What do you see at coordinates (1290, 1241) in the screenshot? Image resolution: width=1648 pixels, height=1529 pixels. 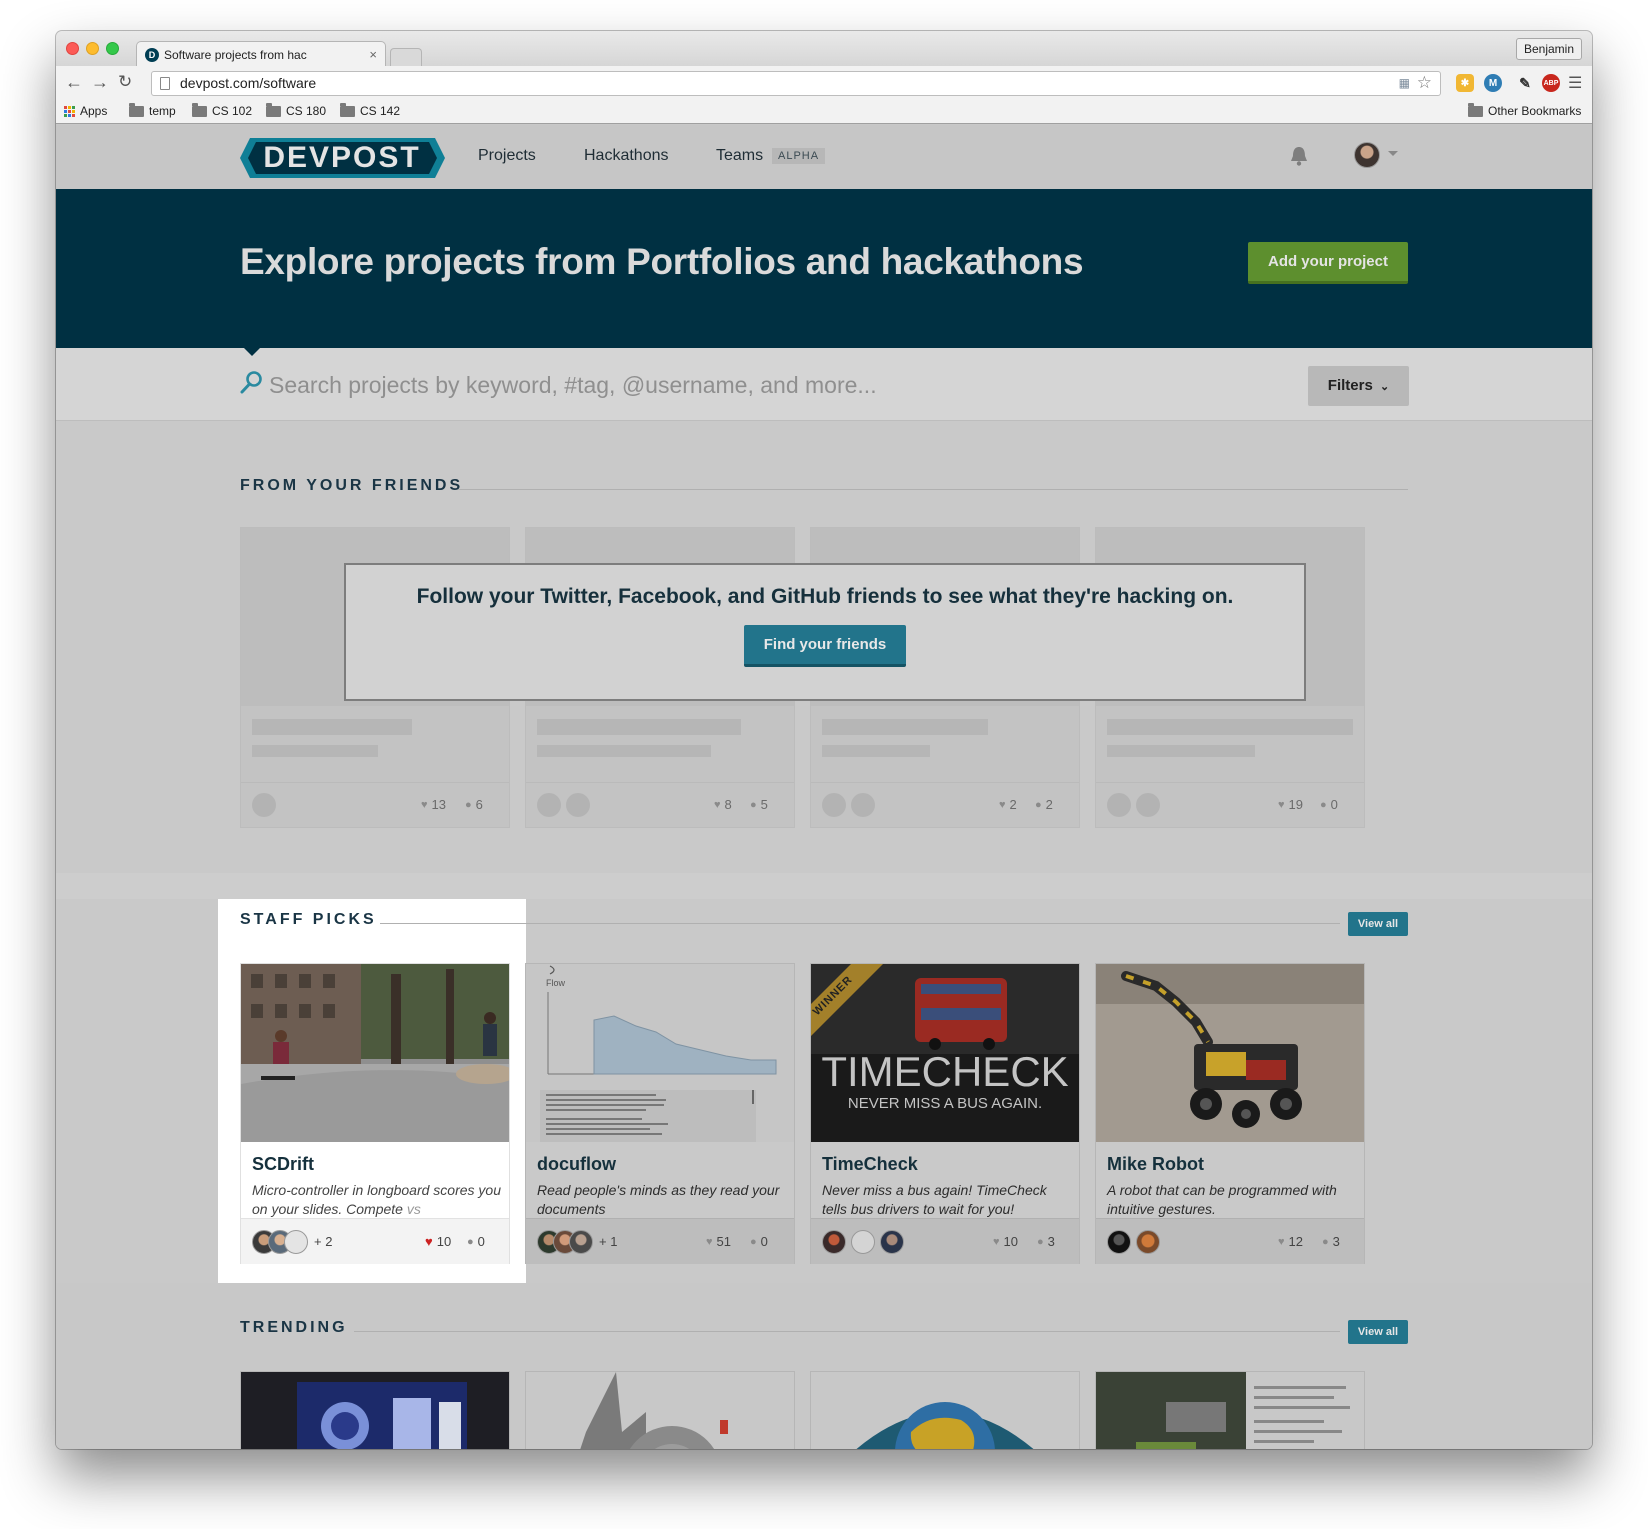 I see `like-count: ♥ 12` at bounding box center [1290, 1241].